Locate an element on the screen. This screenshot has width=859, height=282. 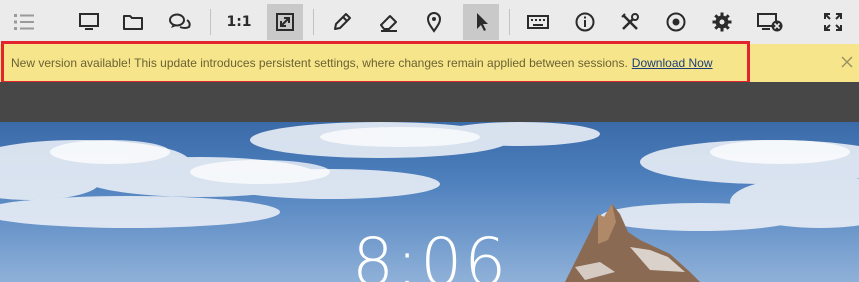
menu-button is located at coordinates (24, 22).